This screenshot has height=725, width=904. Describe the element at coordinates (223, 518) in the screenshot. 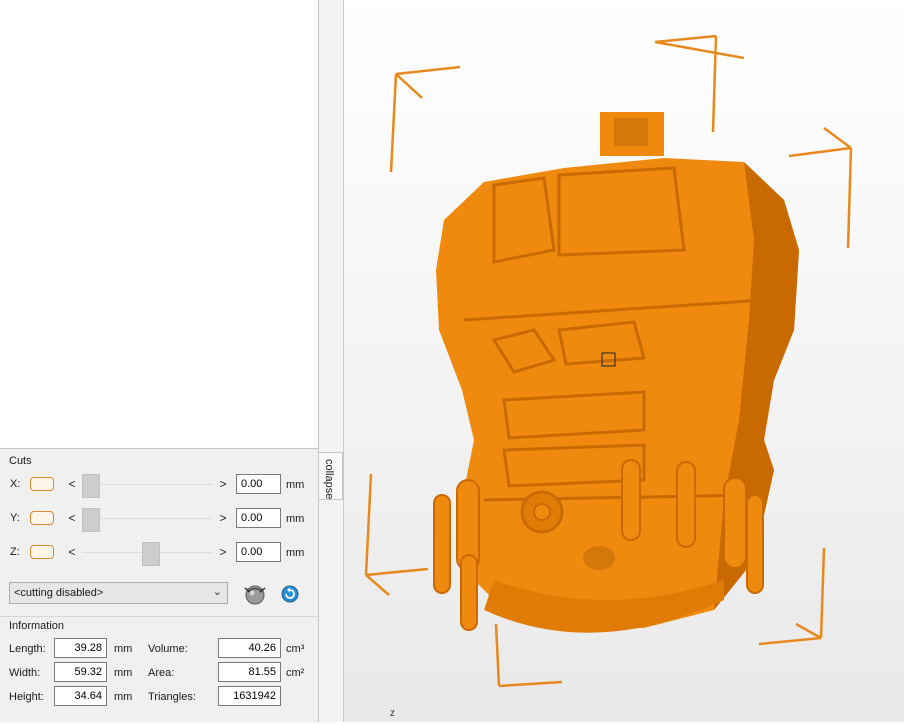

I see `slider-y-right-arrow: >` at that location.